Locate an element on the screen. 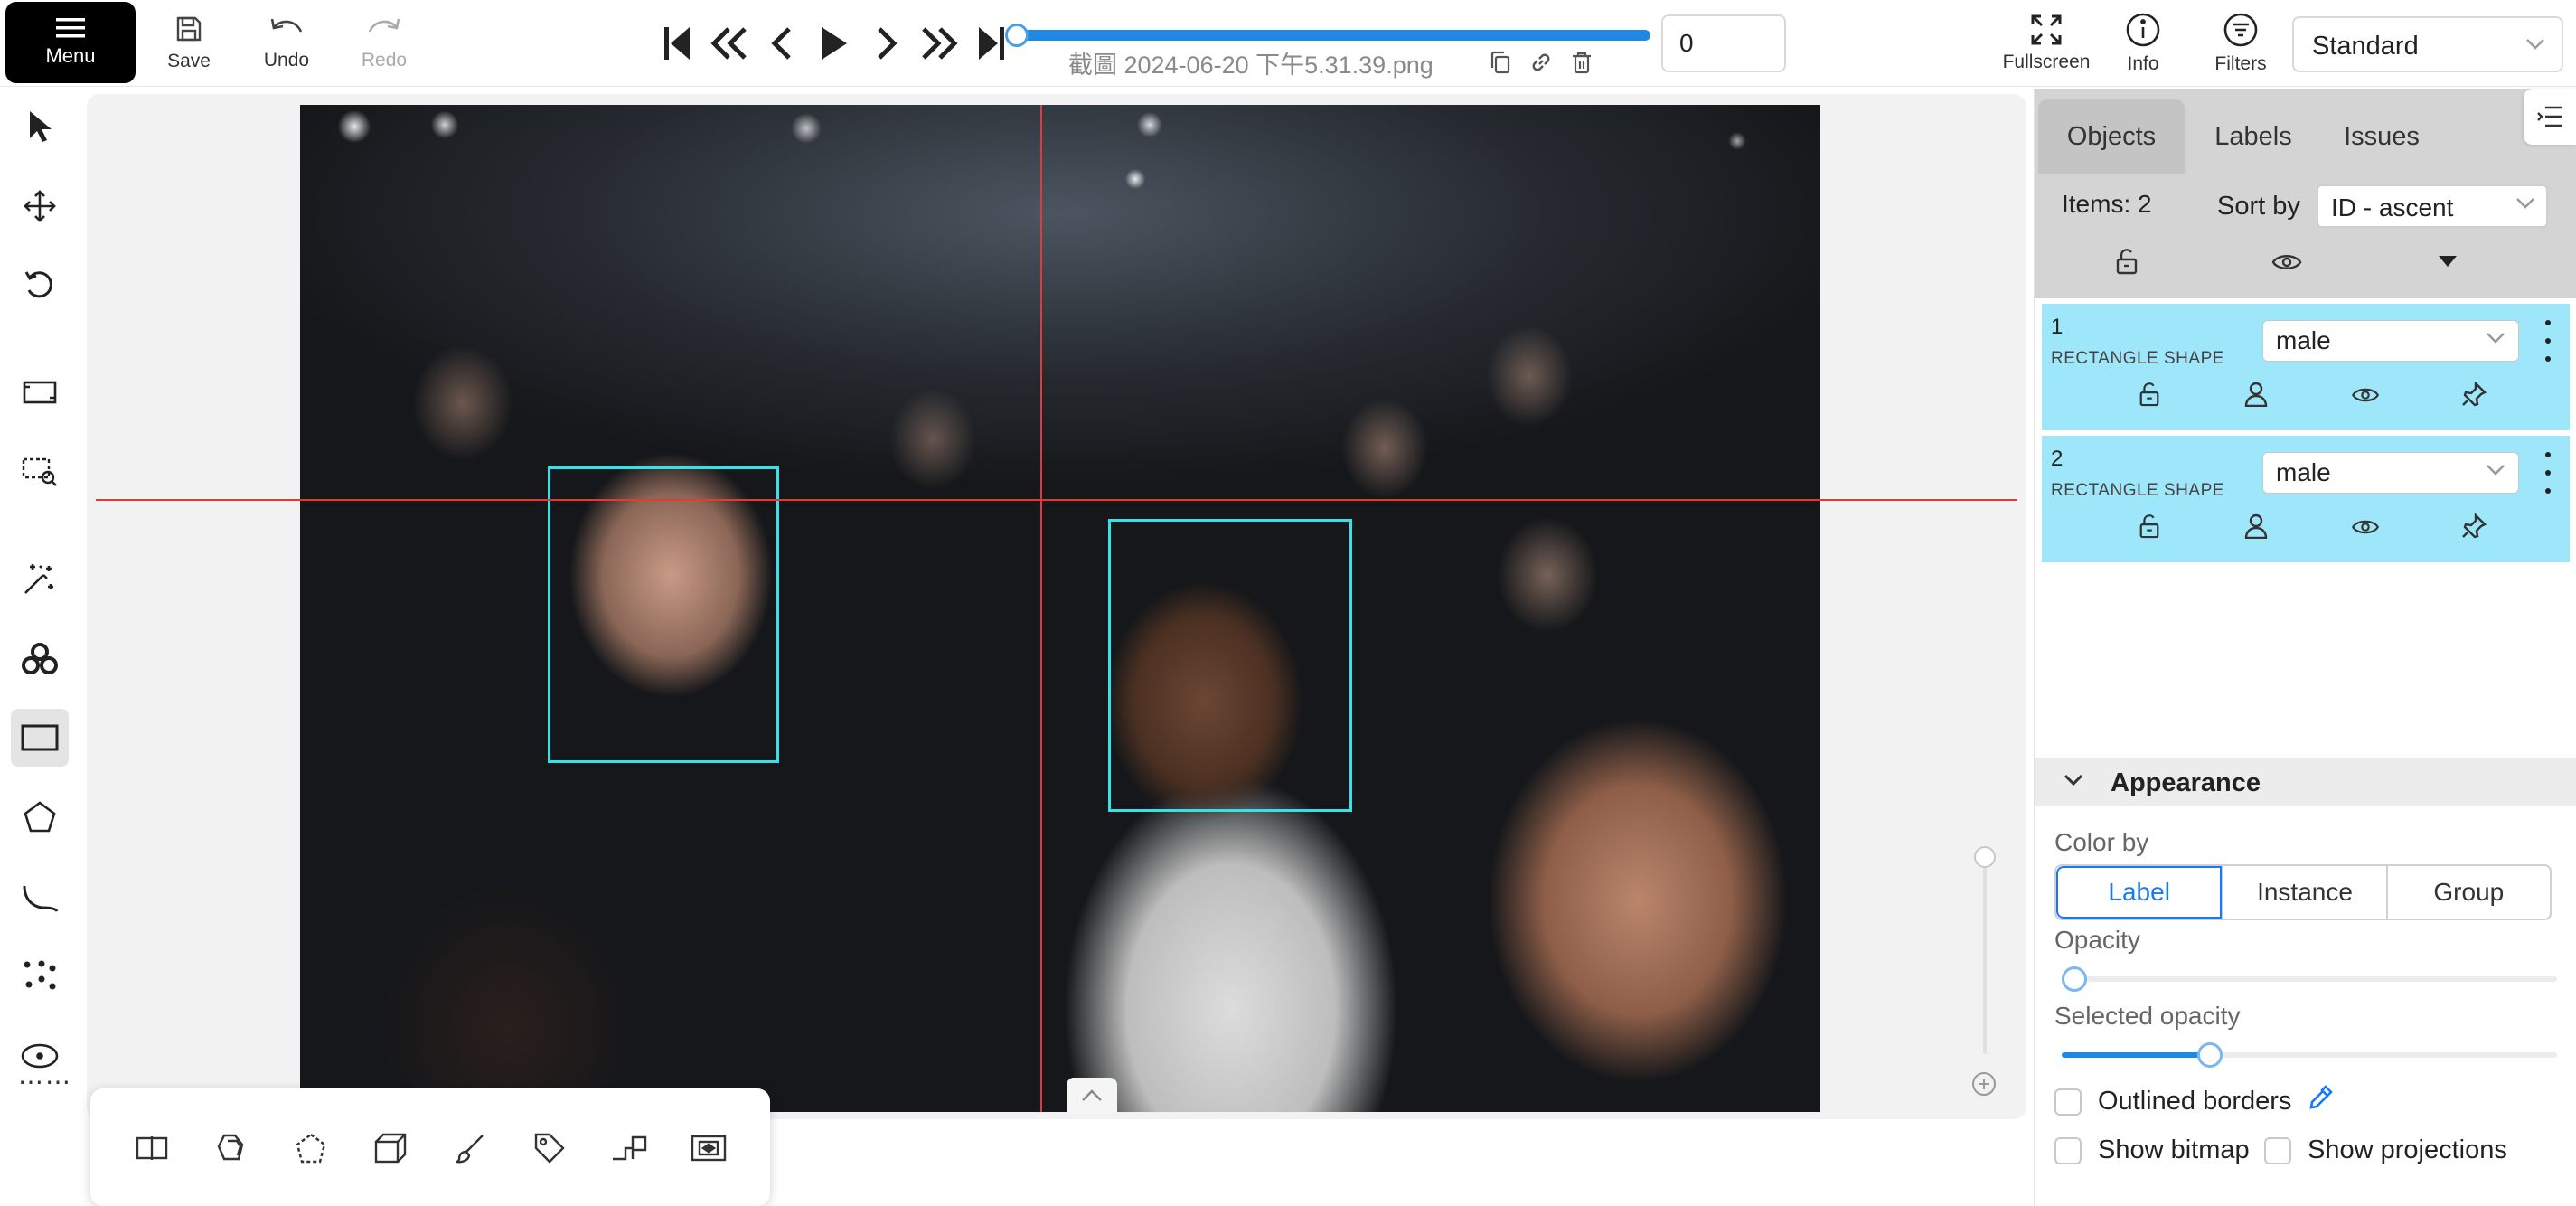 The image size is (2576, 1206). frame-slider-handle is located at coordinates (1017, 35).